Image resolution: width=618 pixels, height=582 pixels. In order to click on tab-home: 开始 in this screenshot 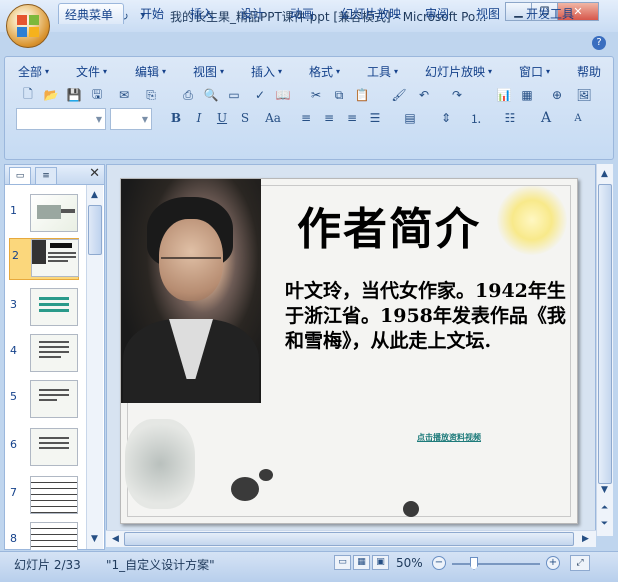, I will do `click(152, 13)`.